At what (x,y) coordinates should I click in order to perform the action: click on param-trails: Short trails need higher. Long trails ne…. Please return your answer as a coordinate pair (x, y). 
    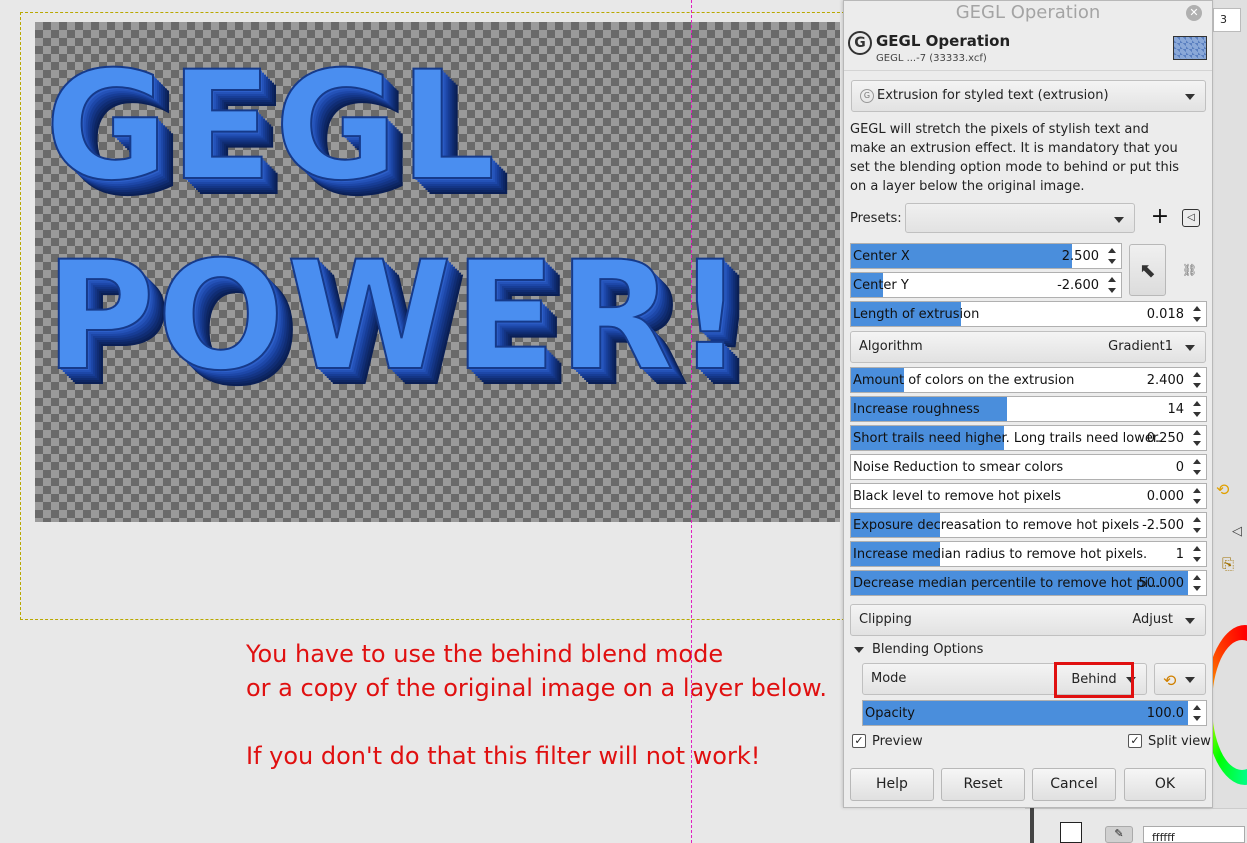
    Looking at the image, I should click on (1028, 438).